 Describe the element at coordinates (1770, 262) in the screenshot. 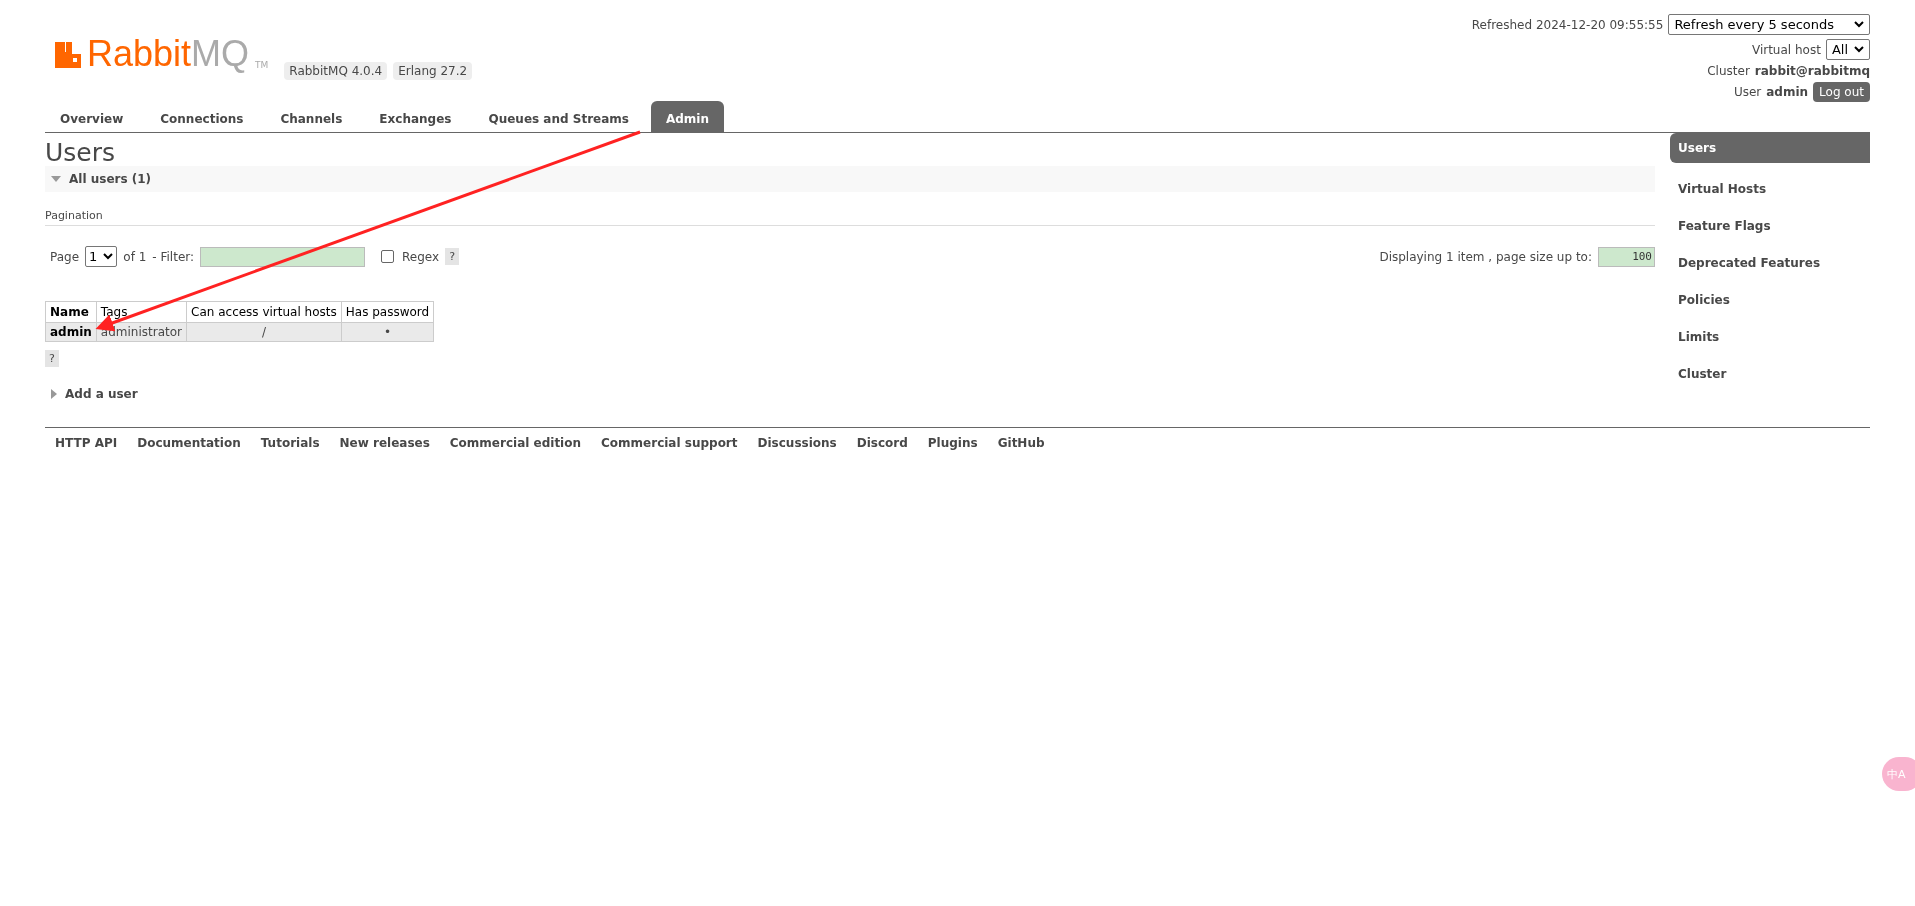

I see `sidebar-item: Deprecated Features` at that location.